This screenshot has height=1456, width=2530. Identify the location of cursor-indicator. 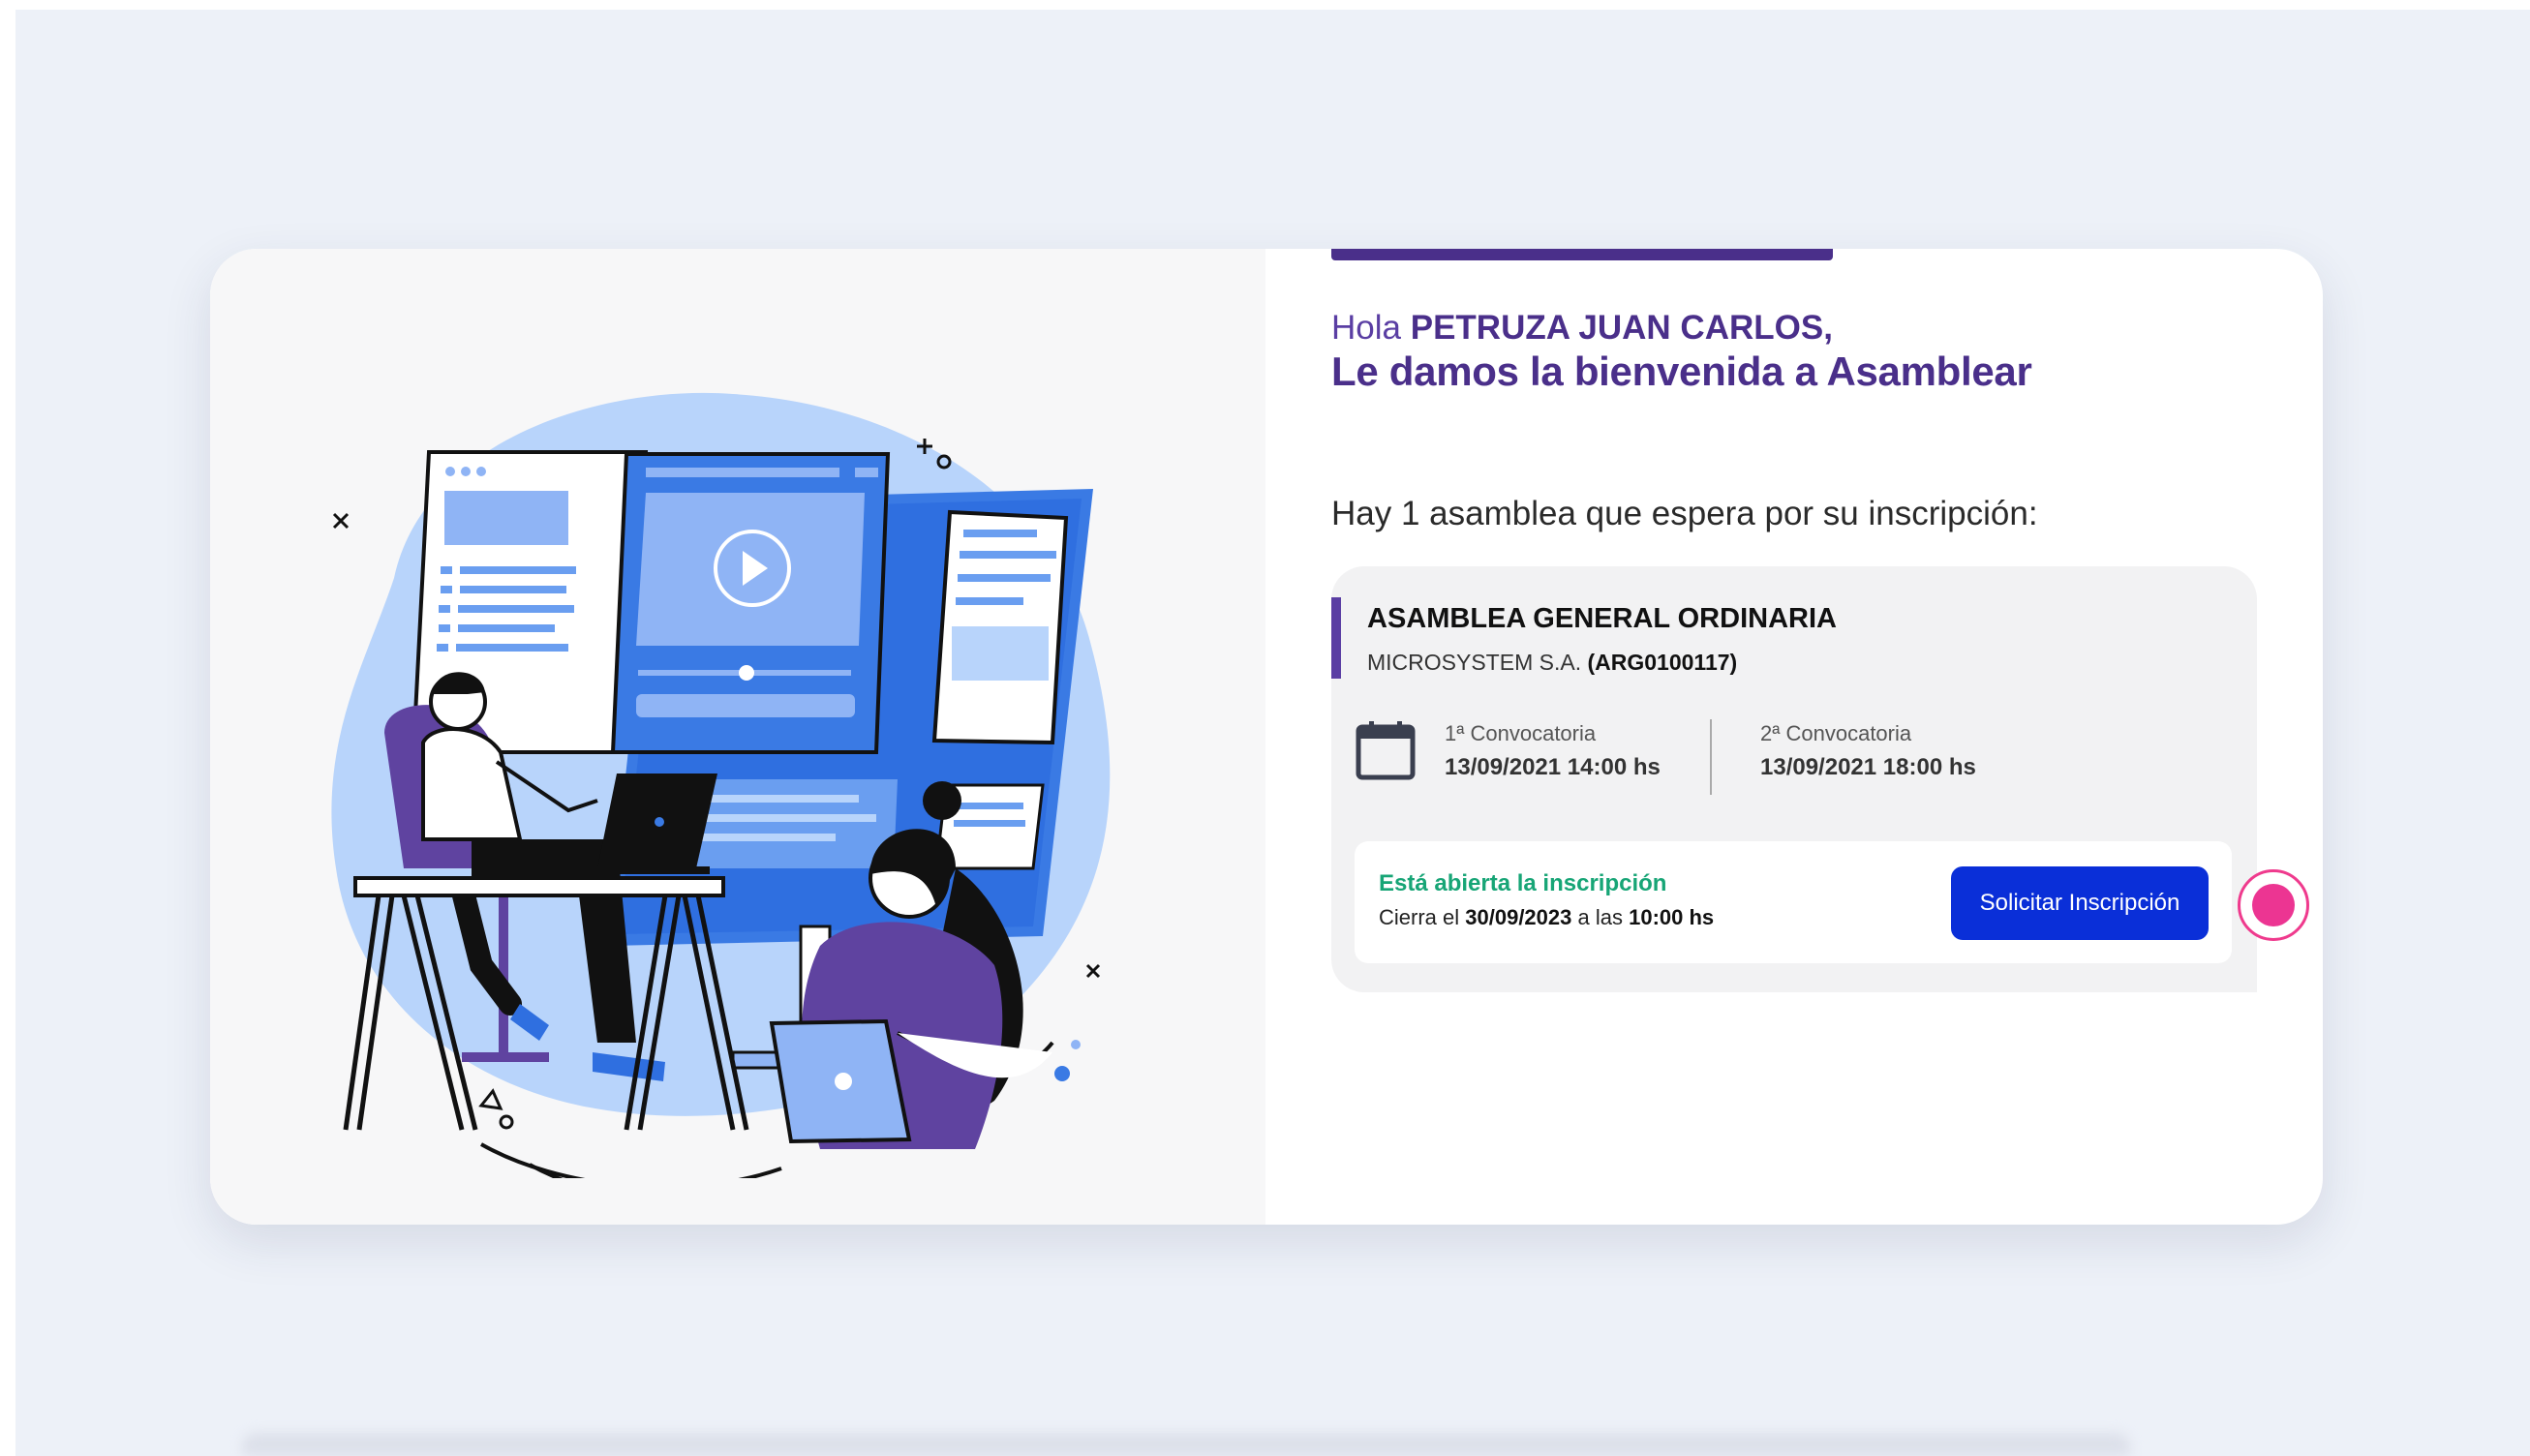
(2274, 905).